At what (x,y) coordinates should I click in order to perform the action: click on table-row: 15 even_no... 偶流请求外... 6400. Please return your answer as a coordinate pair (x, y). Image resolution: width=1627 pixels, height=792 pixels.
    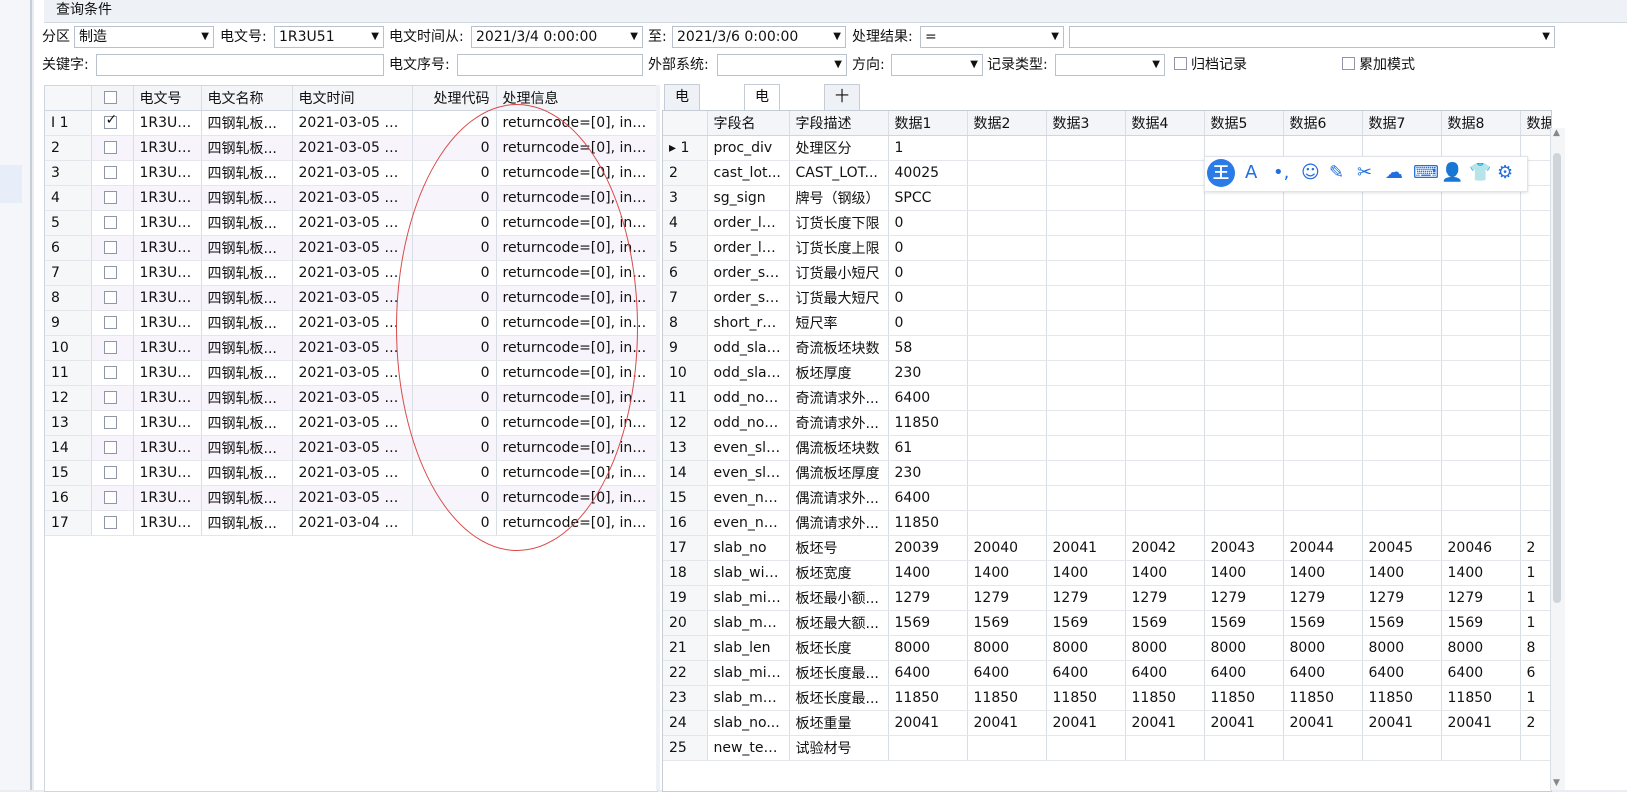
    Looking at the image, I should click on (1107, 498).